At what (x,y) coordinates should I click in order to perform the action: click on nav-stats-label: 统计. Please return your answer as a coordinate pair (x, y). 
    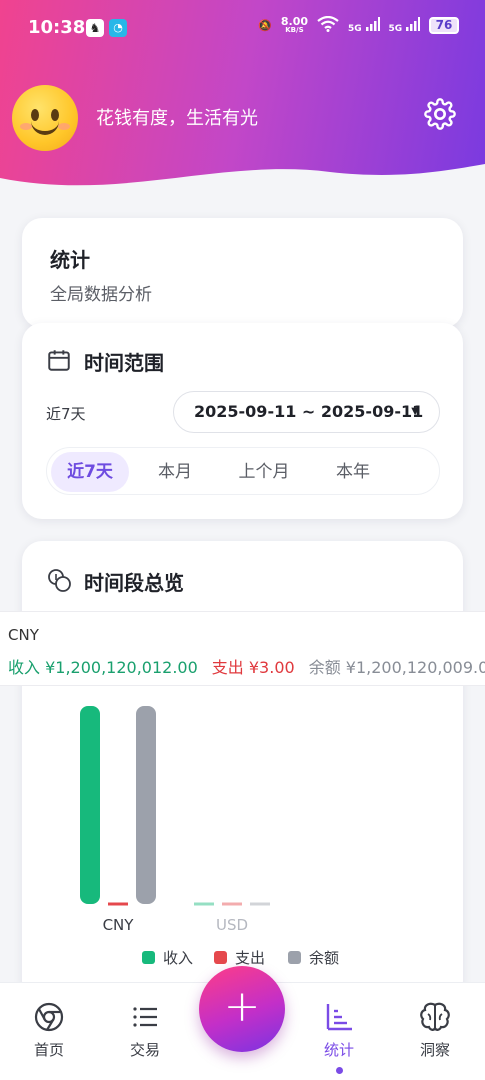
    Looking at the image, I should click on (338, 1050).